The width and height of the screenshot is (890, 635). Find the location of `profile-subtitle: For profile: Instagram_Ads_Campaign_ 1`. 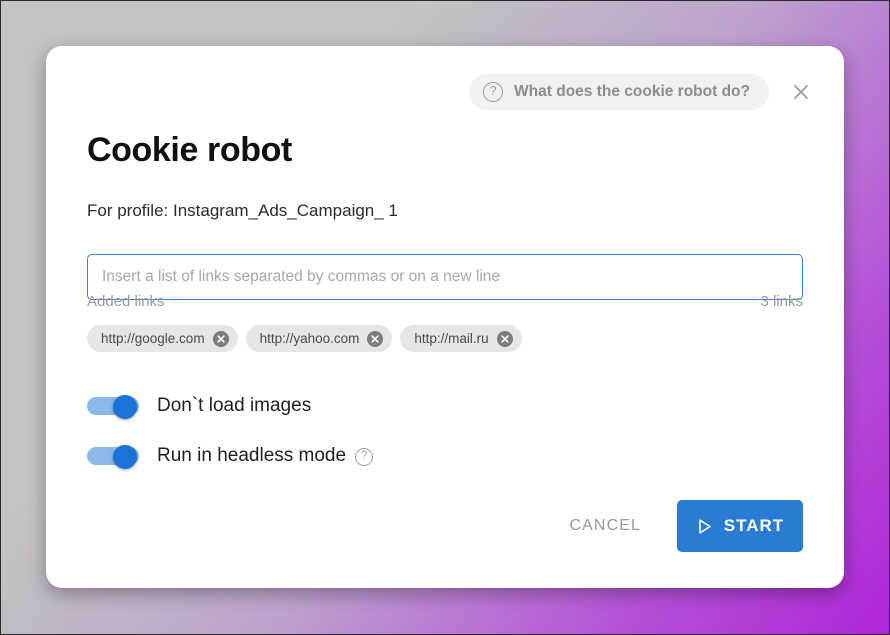

profile-subtitle: For profile: Instagram_Ads_Campaign_ 1 is located at coordinates (242, 210).